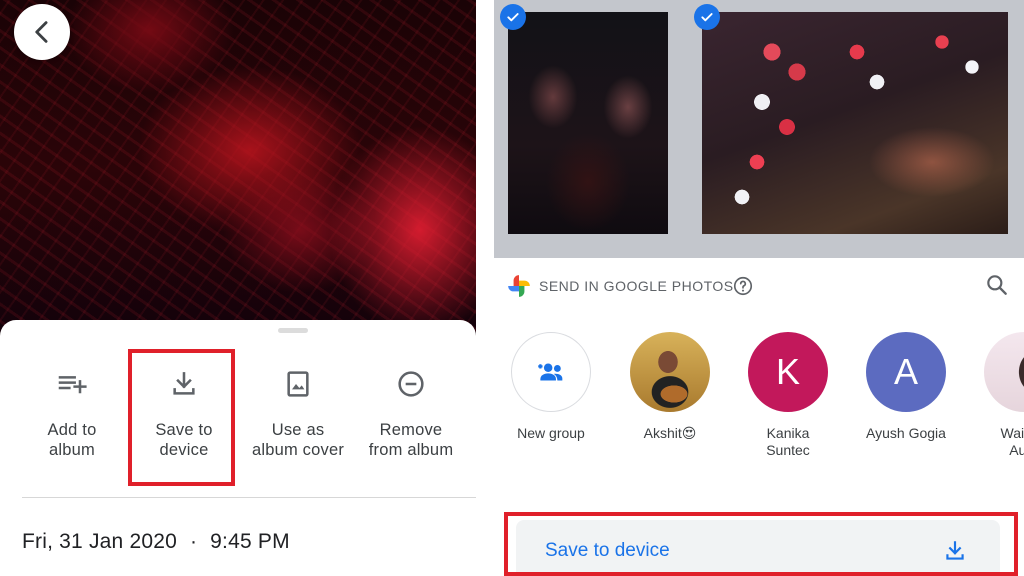 This screenshot has width=1024, height=576. What do you see at coordinates (607, 550) in the screenshot?
I see `save-to-device-text: Save to device` at bounding box center [607, 550].